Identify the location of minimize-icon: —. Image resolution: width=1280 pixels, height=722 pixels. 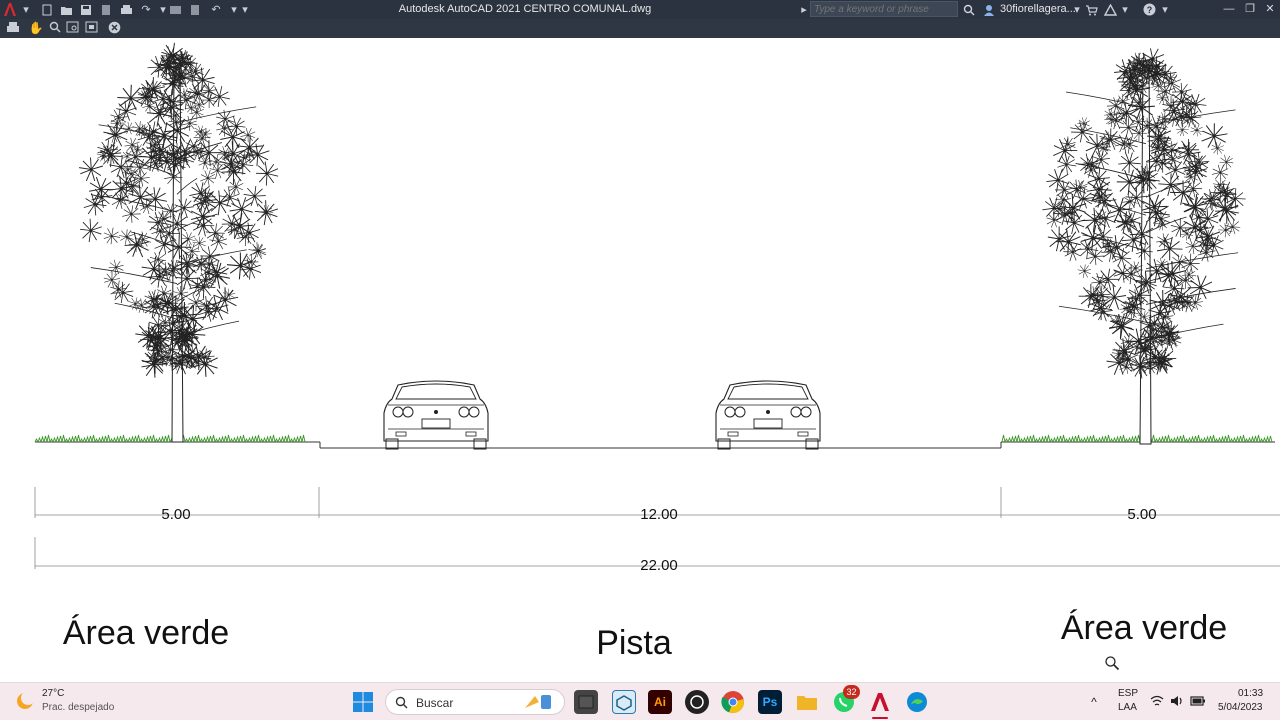
(1229, 9).